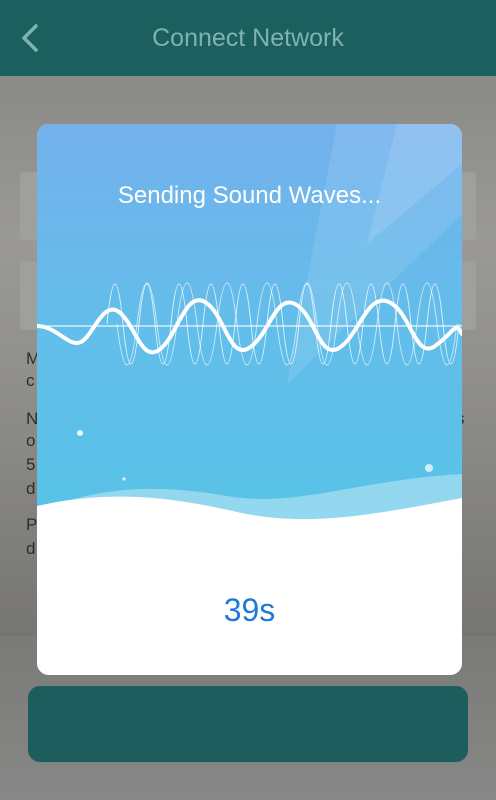  Describe the element at coordinates (249, 610) in the screenshot. I see `countdown-timer: 39s` at that location.